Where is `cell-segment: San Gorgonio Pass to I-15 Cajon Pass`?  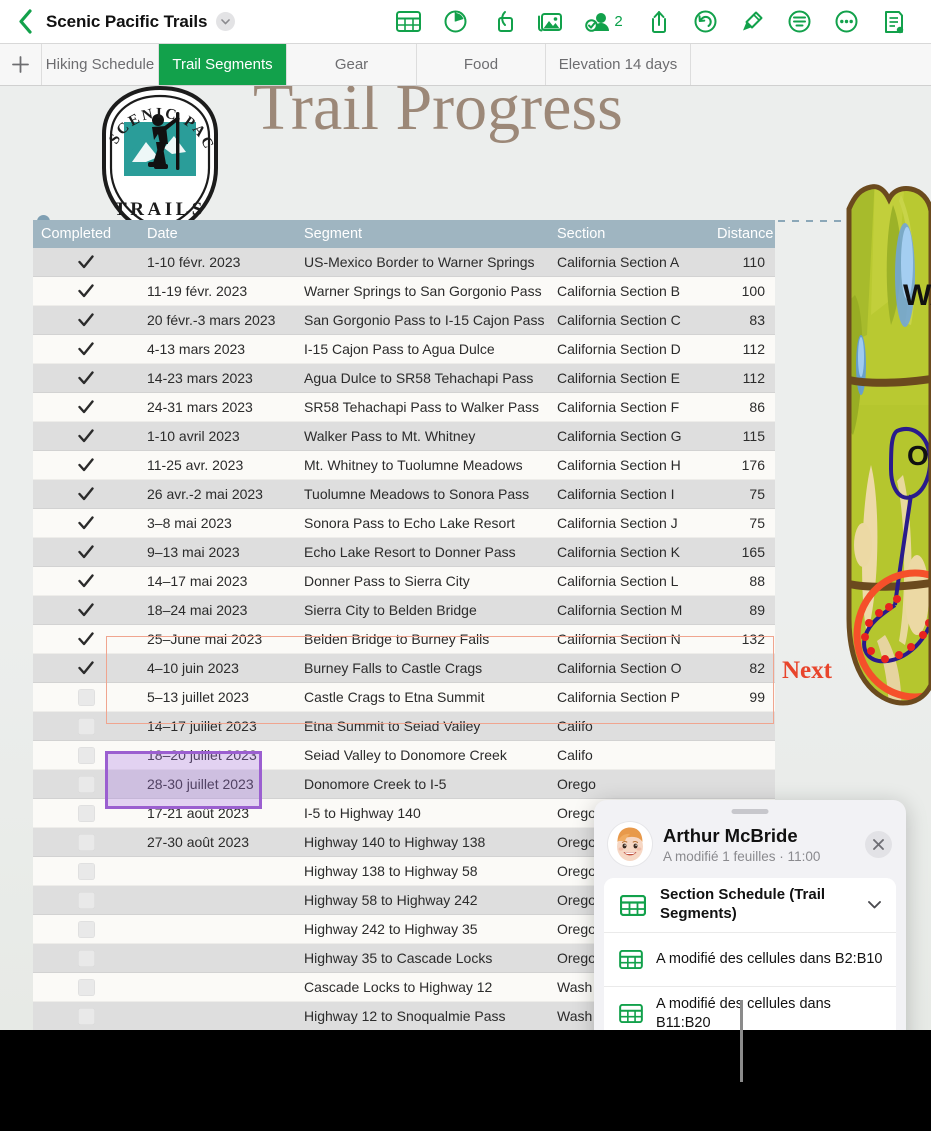
cell-segment: San Gorgonio Pass to I-15 Cajon Pass is located at coordinates (422, 320).